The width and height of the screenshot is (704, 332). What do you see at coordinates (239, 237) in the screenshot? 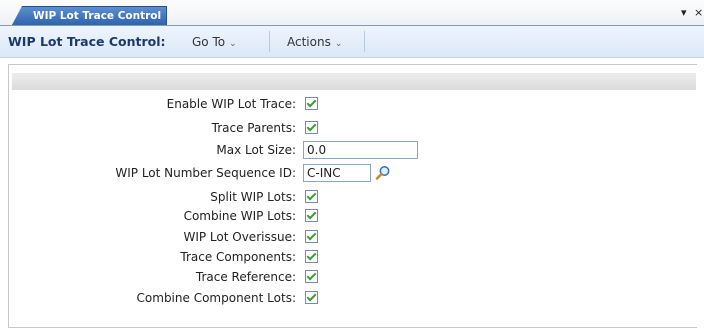
I see `field-label: WIP Lot Overissue:` at bounding box center [239, 237].